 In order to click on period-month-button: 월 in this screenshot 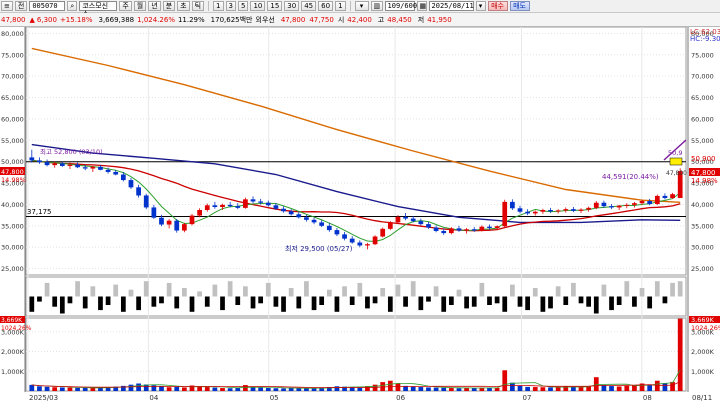, I will do `click(140, 6)`.